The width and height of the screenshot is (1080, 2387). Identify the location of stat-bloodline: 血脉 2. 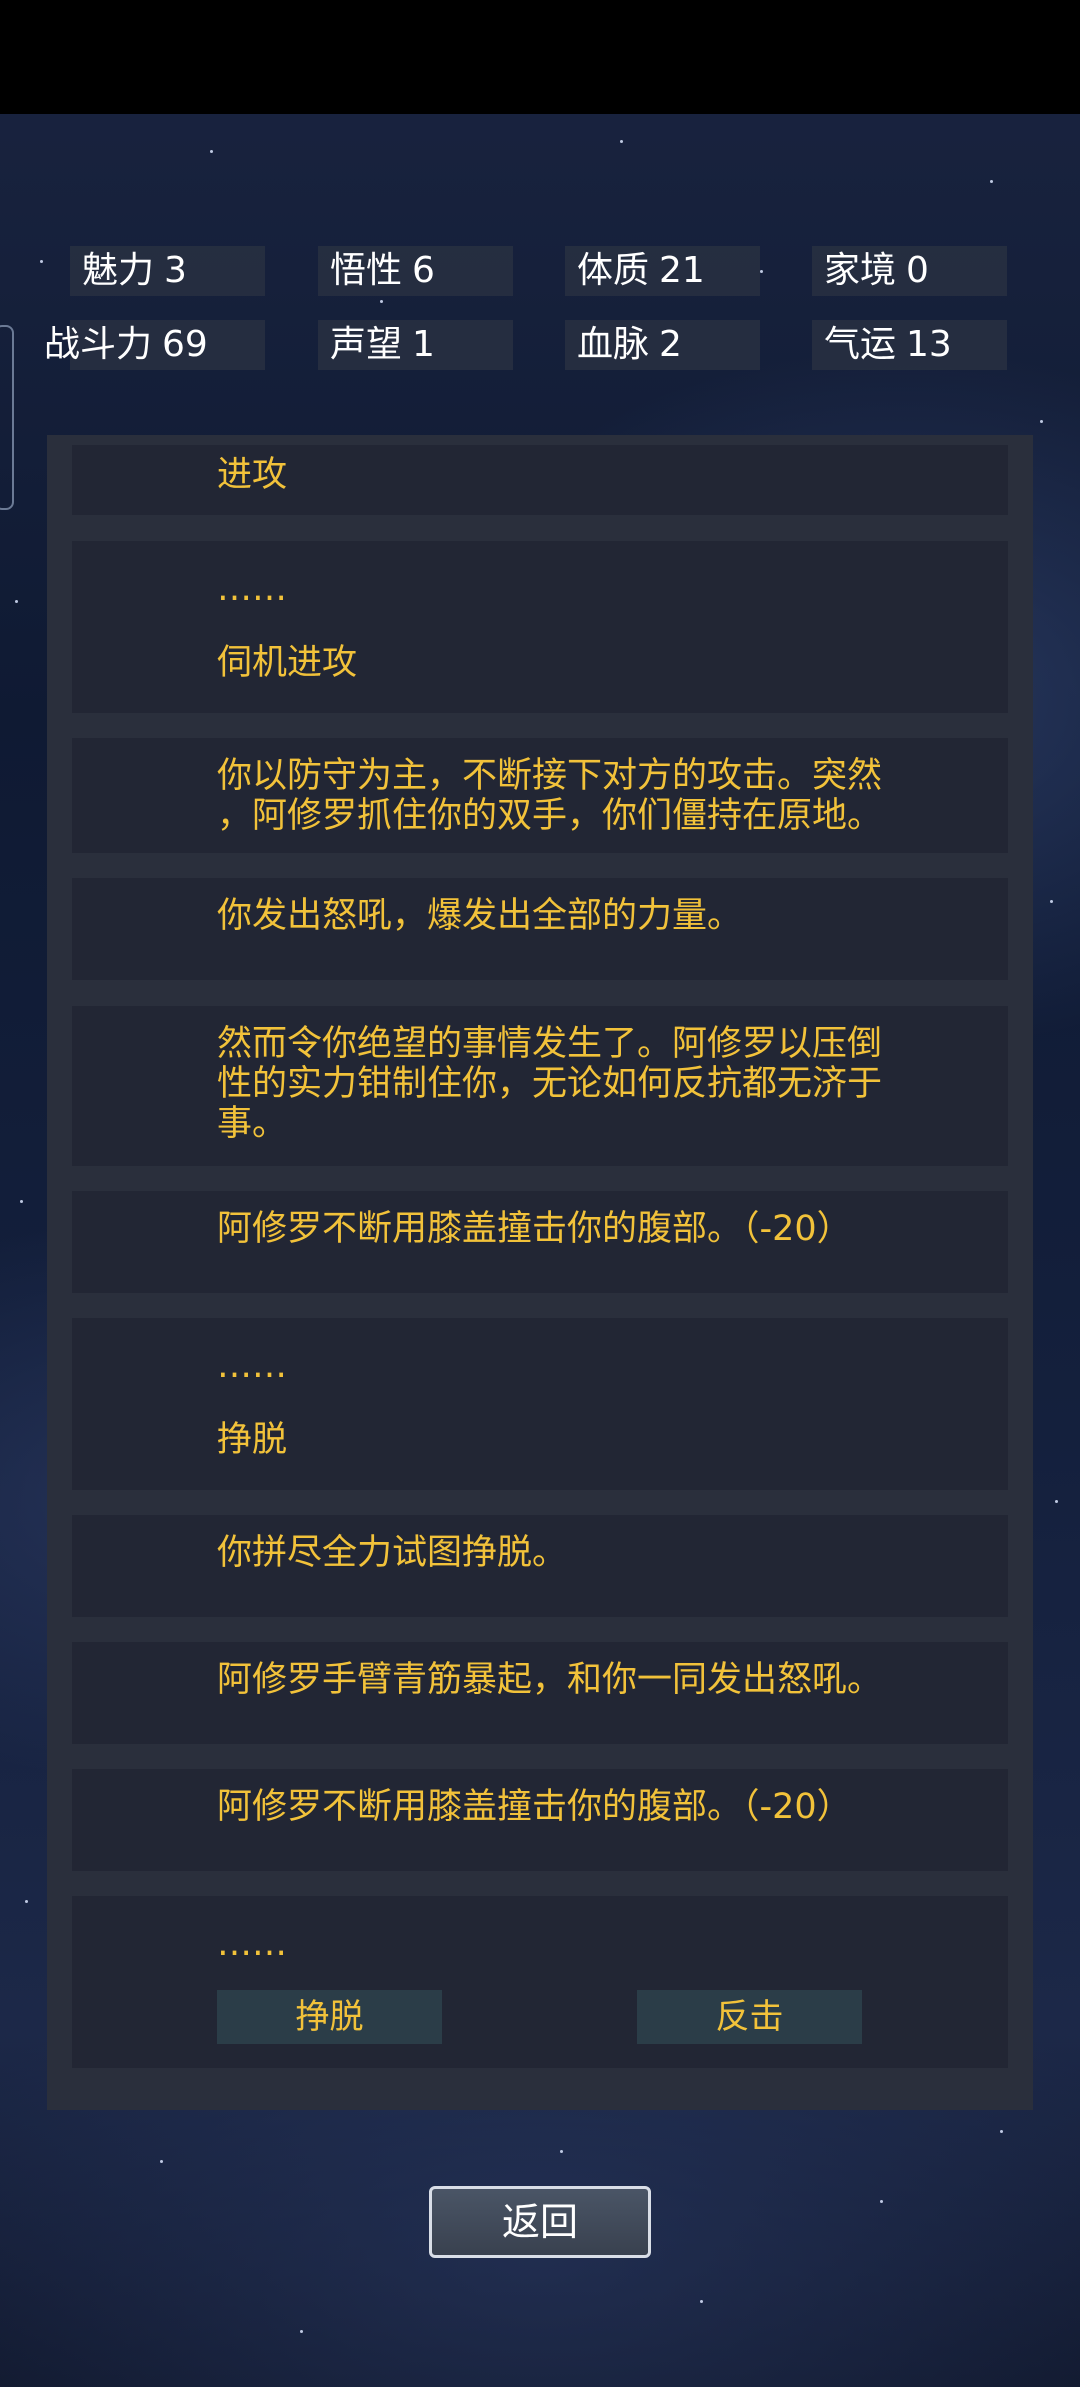
(662, 345).